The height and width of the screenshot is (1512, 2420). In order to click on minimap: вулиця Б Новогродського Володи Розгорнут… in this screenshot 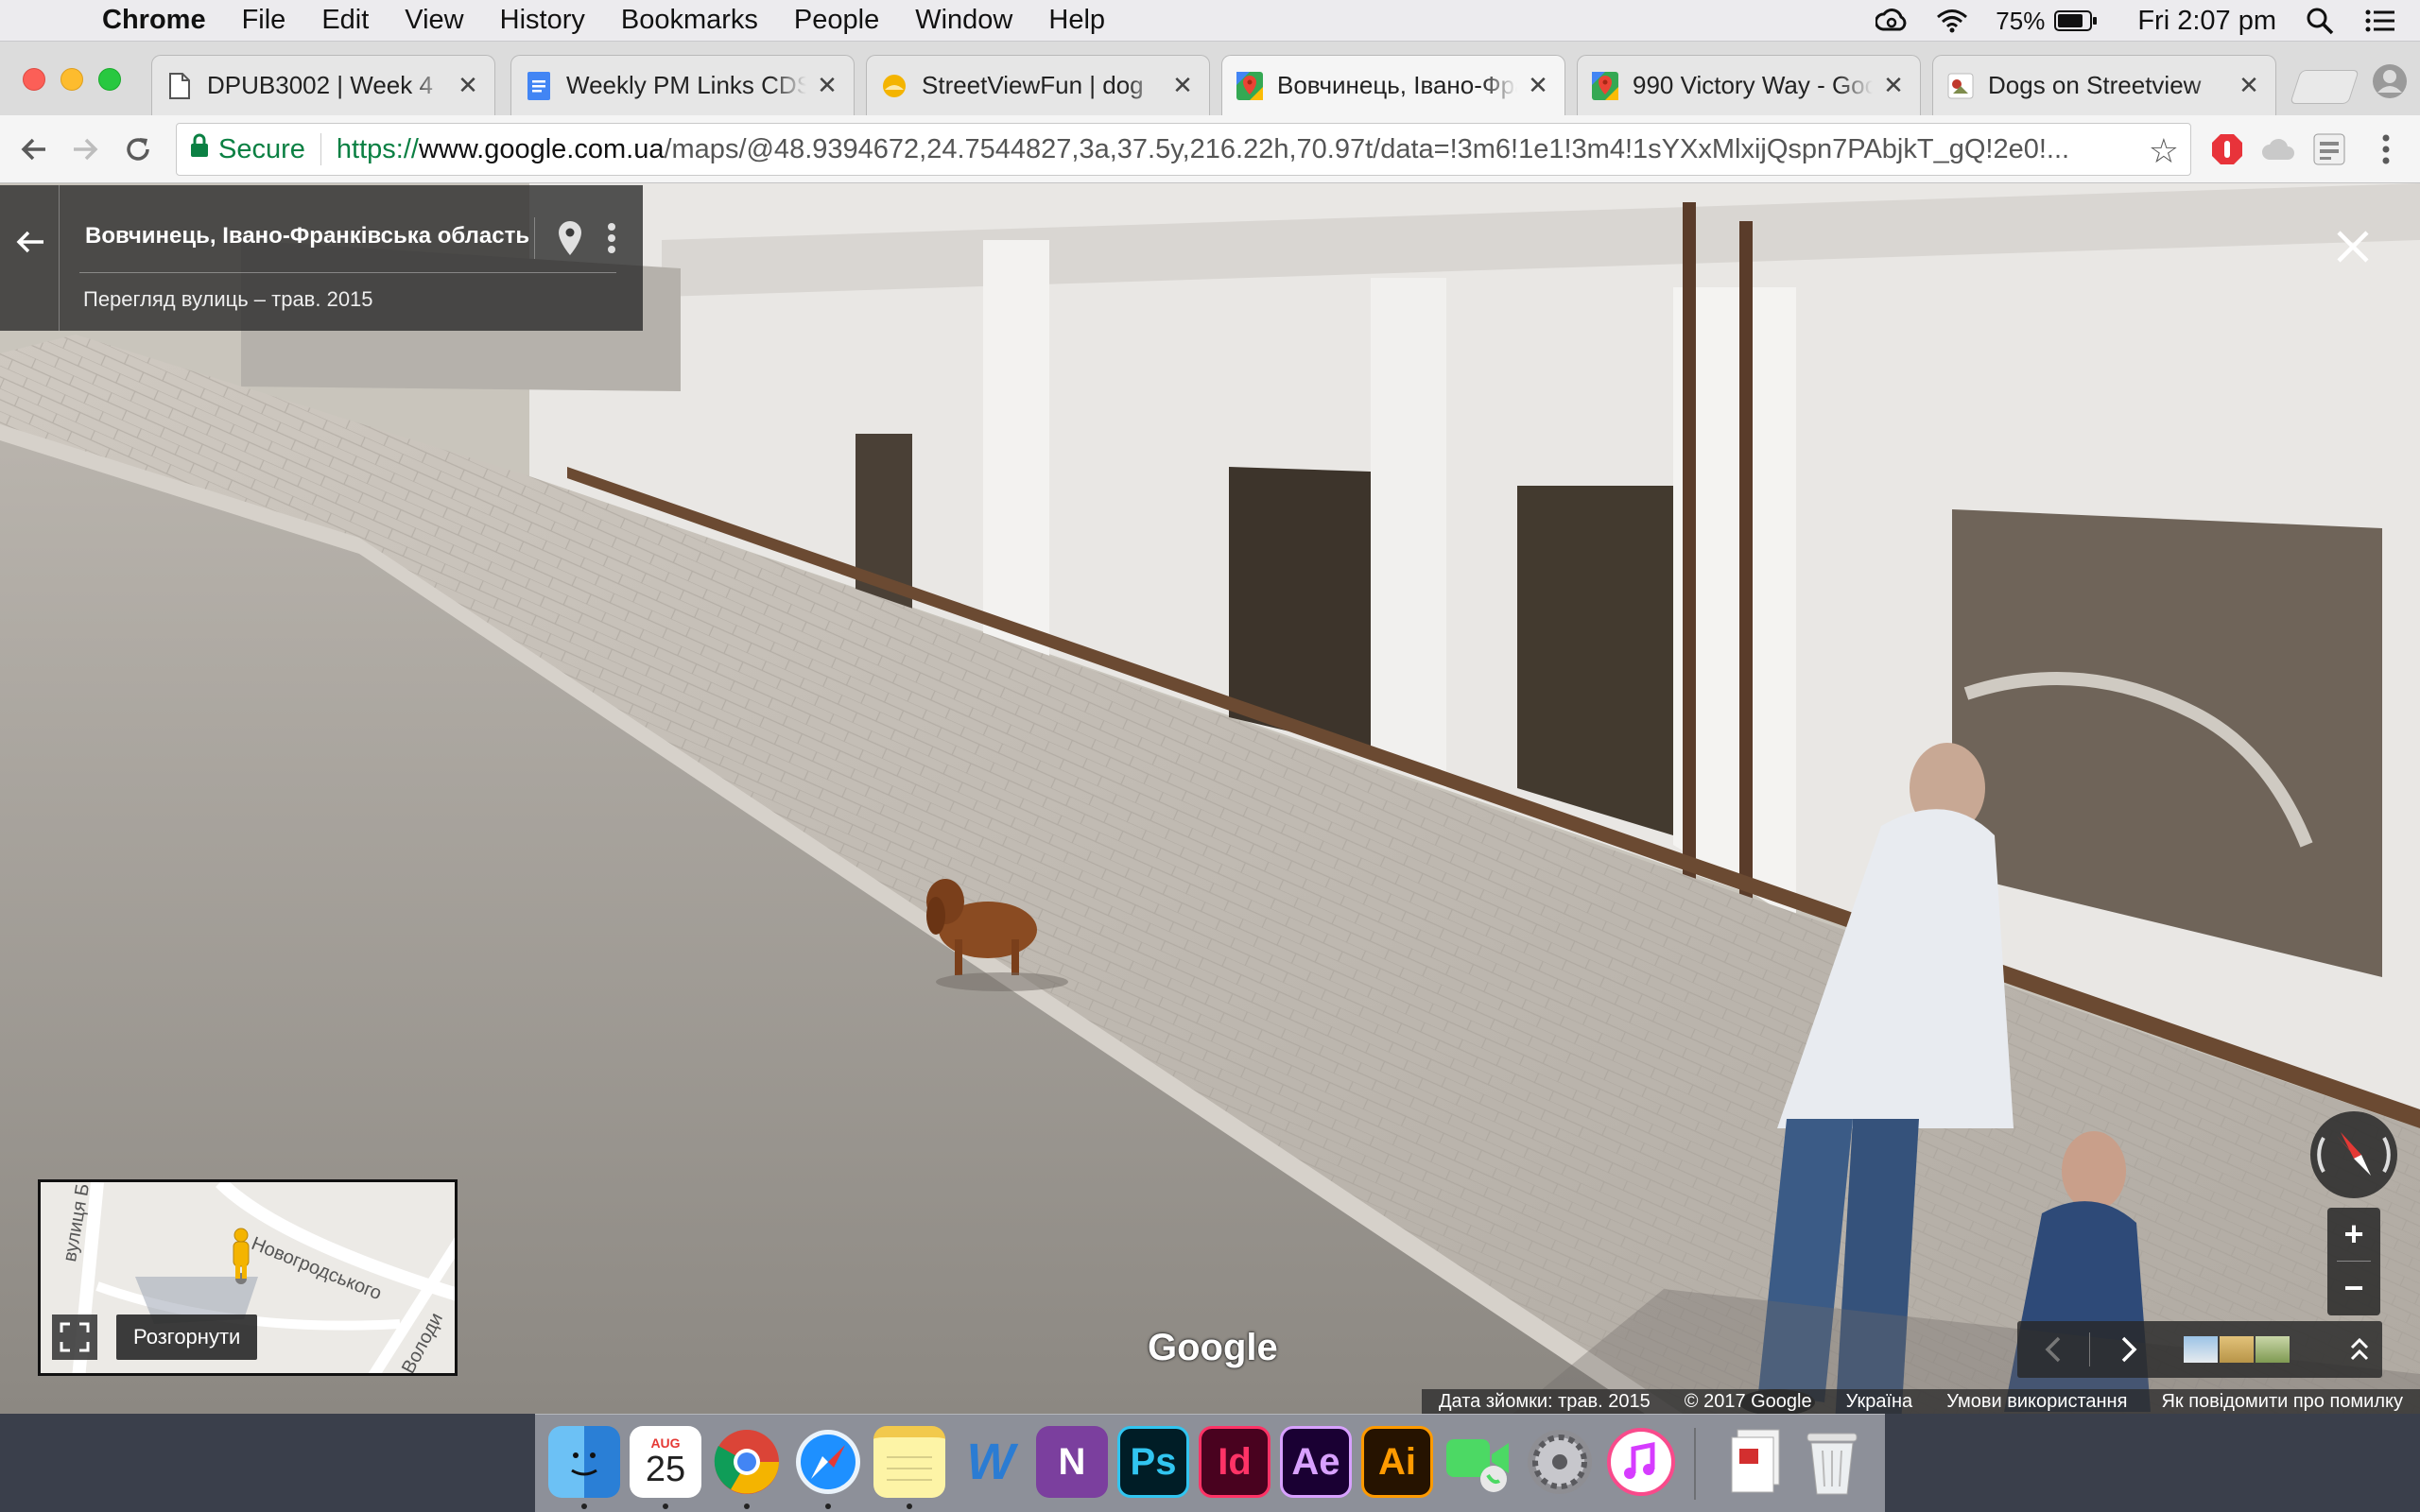, I will do `click(248, 1277)`.